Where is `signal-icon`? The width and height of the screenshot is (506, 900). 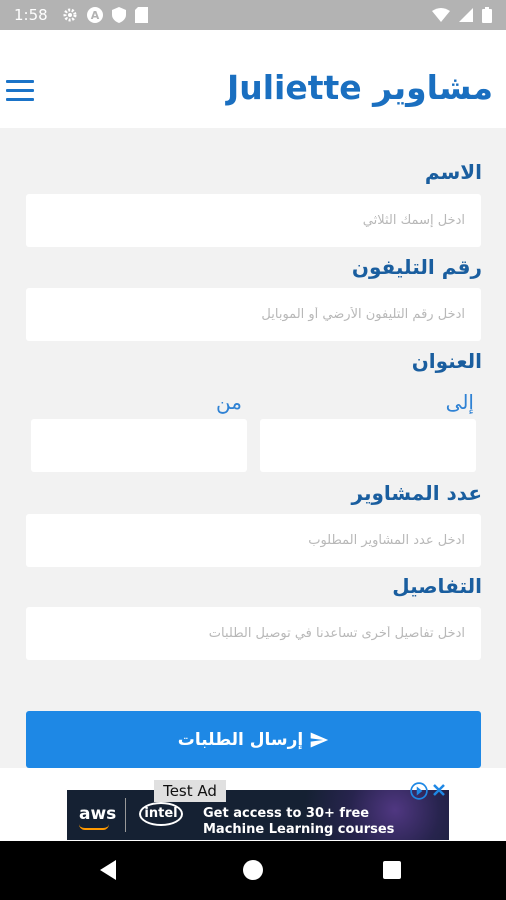
signal-icon is located at coordinates (466, 15).